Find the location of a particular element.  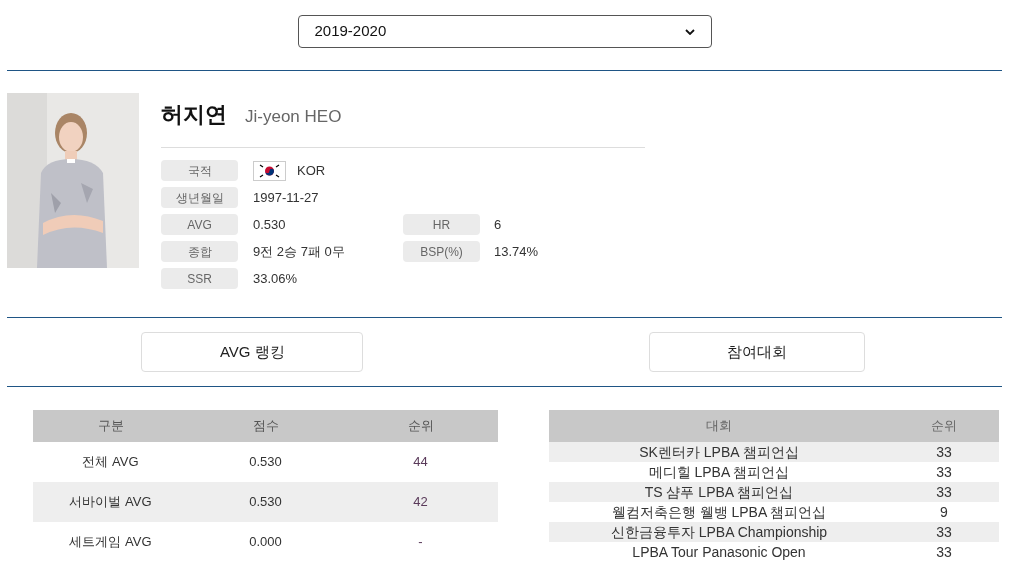

table-cell: 메디힐 LPBA 챔피언십 is located at coordinates (719, 472).